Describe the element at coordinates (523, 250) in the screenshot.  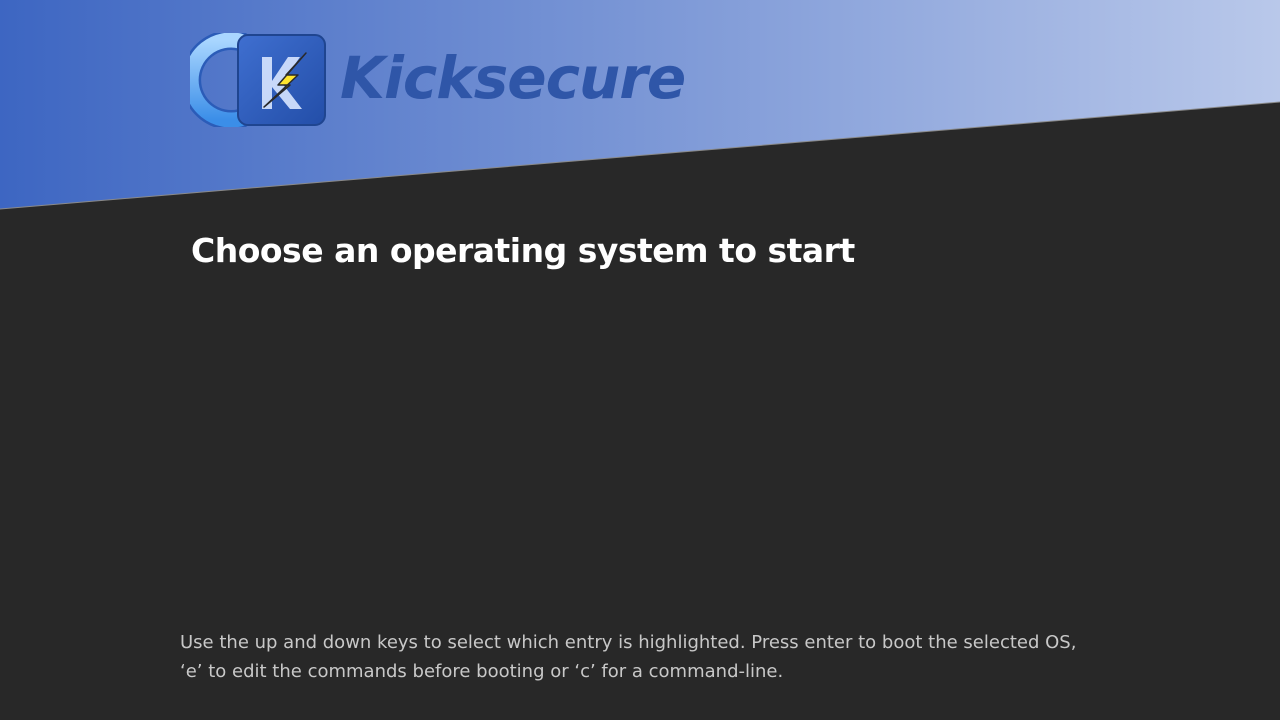
I see `boot-menu-title: Choose an operating system to start` at that location.